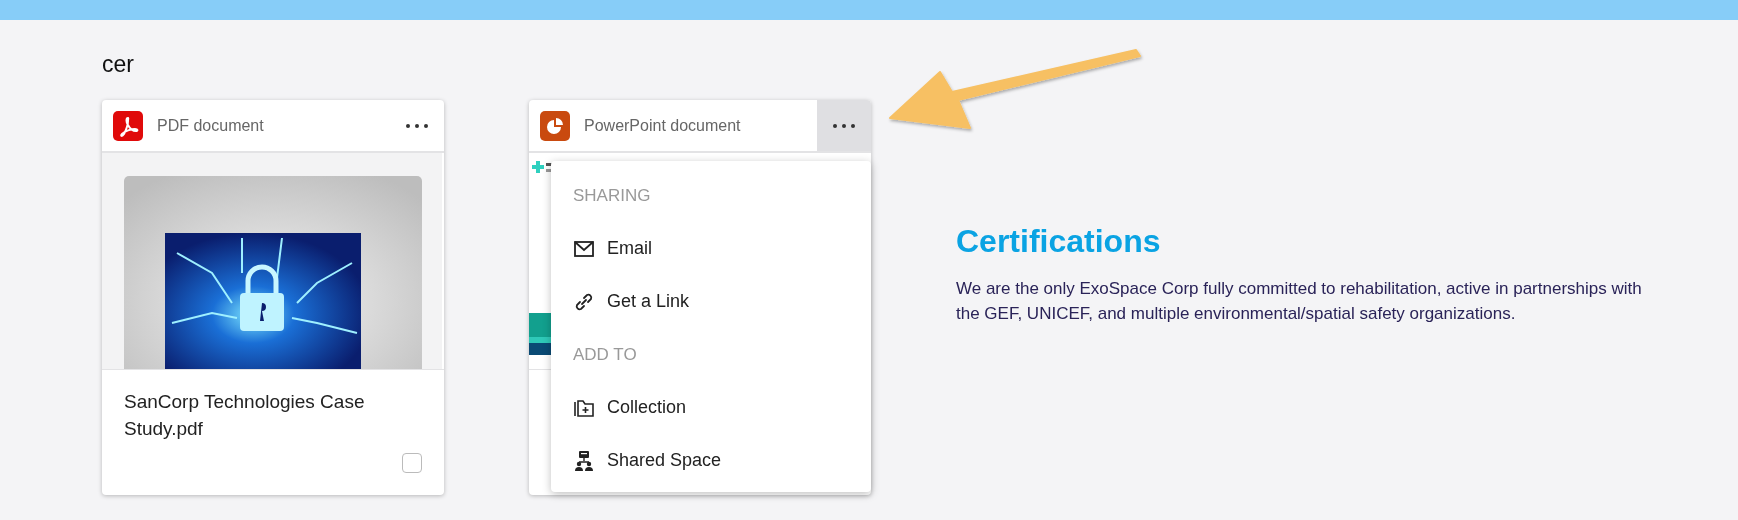  What do you see at coordinates (118, 64) in the screenshot?
I see `section-title: cer` at bounding box center [118, 64].